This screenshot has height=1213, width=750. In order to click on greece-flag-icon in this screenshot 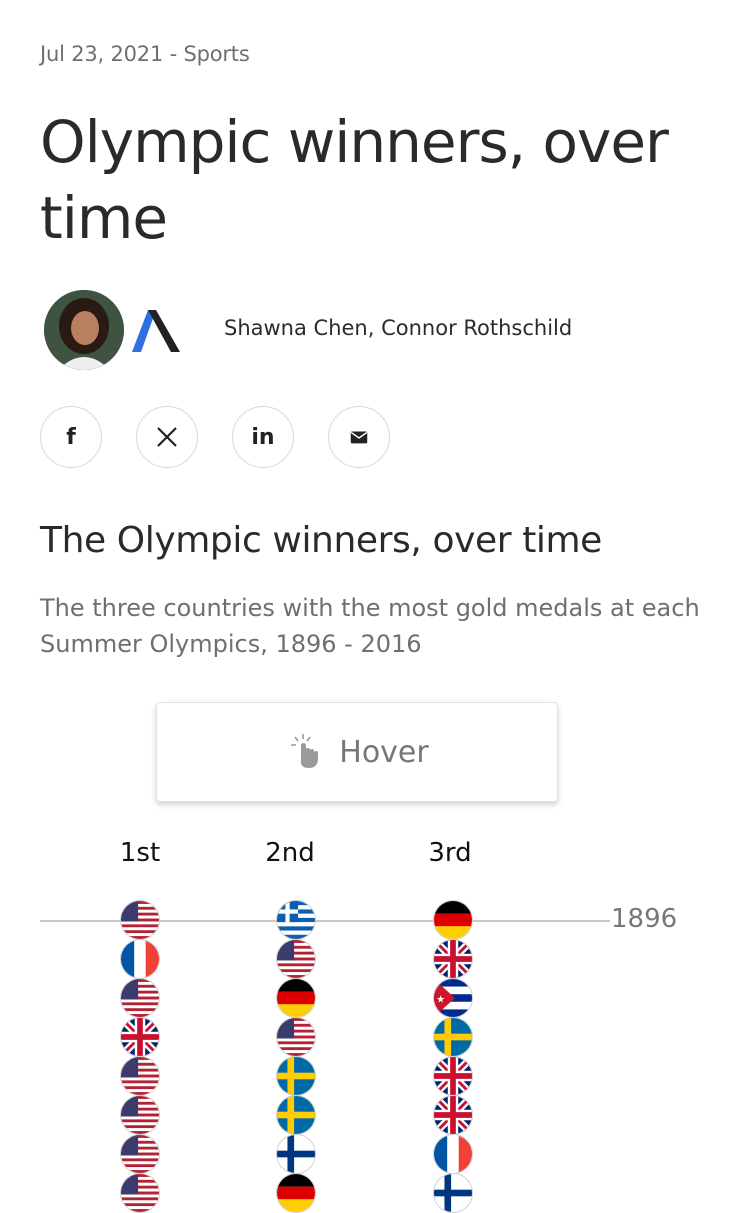, I will do `click(296, 920)`.